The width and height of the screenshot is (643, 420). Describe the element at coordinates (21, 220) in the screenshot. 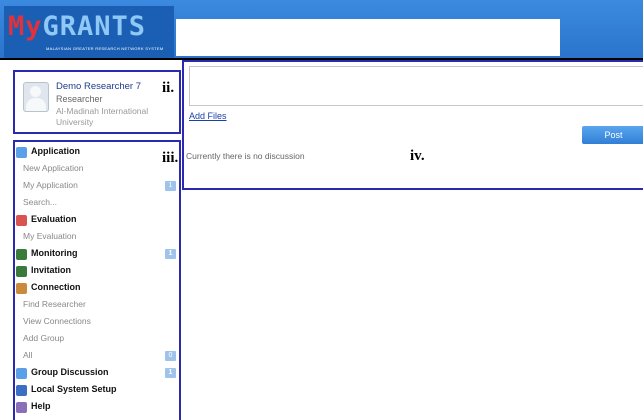

I see `evaluation-icon` at that location.